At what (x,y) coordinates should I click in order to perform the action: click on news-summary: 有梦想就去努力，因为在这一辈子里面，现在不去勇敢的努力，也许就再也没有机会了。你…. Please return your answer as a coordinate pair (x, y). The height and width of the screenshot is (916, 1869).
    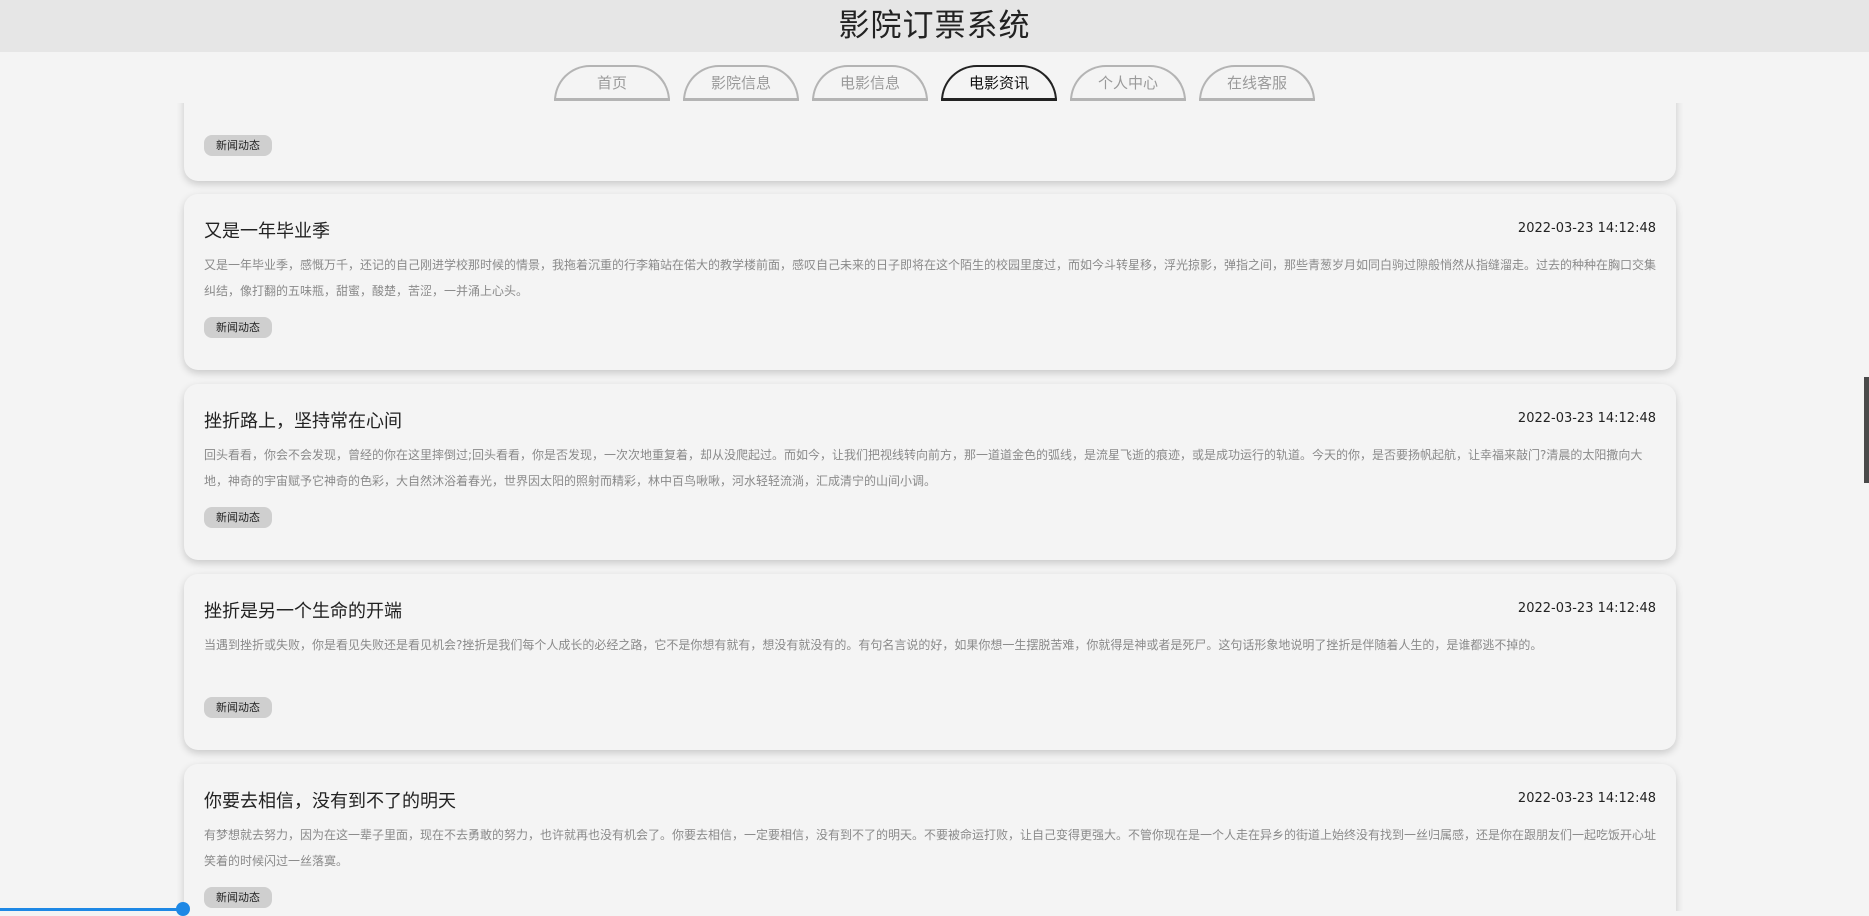
    Looking at the image, I should click on (930, 848).